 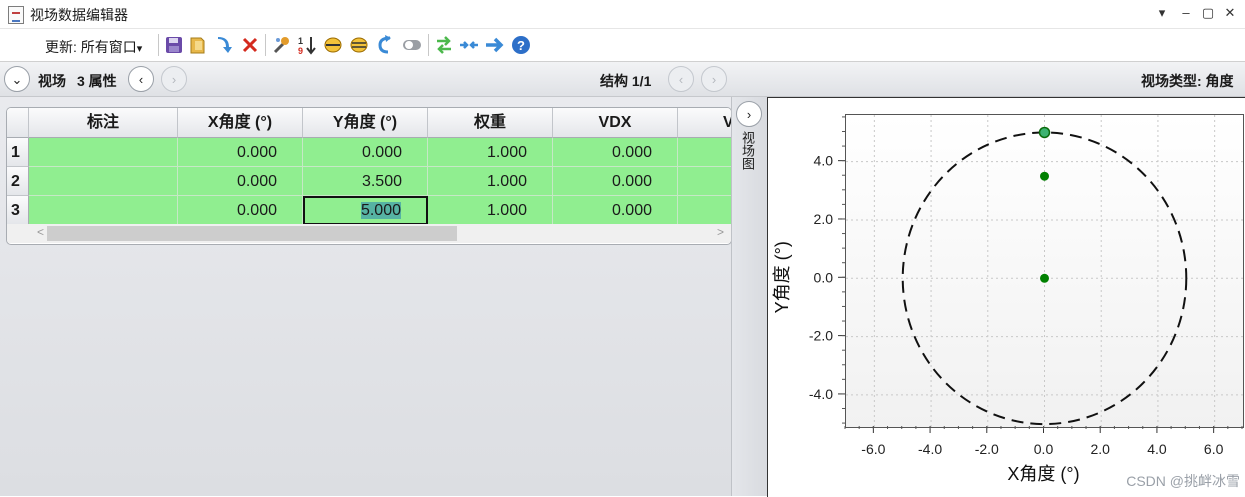 What do you see at coordinates (622, 45) in the screenshot?
I see `toolbar: 更新: 所有窗口▾ 1 9 ?` at bounding box center [622, 45].